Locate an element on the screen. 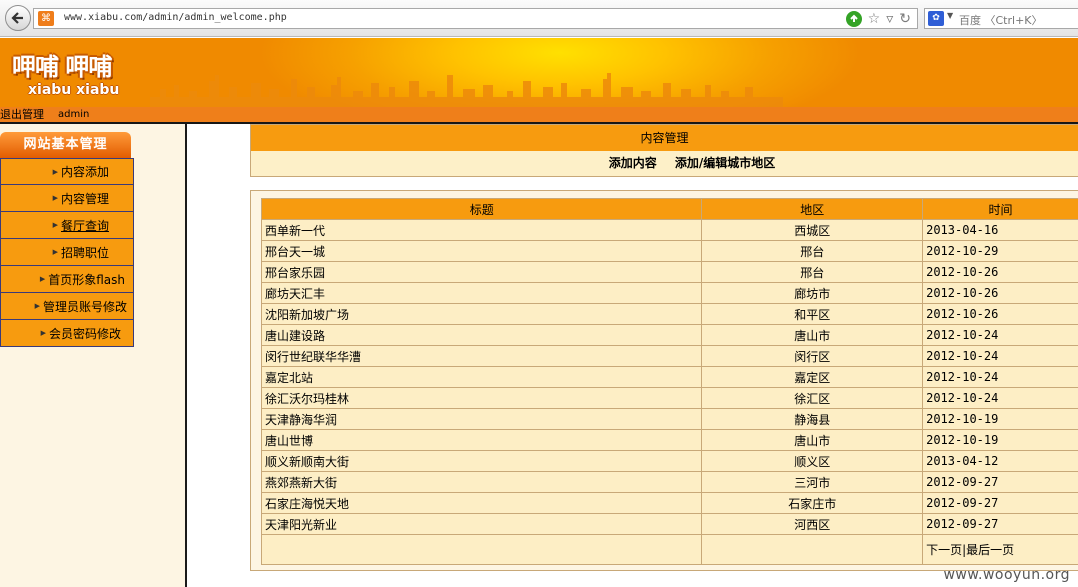 This screenshot has height=587, width=1078. search-box: ✿ ▼ 百度 〈Ctrl+K〉 is located at coordinates (1001, 18).